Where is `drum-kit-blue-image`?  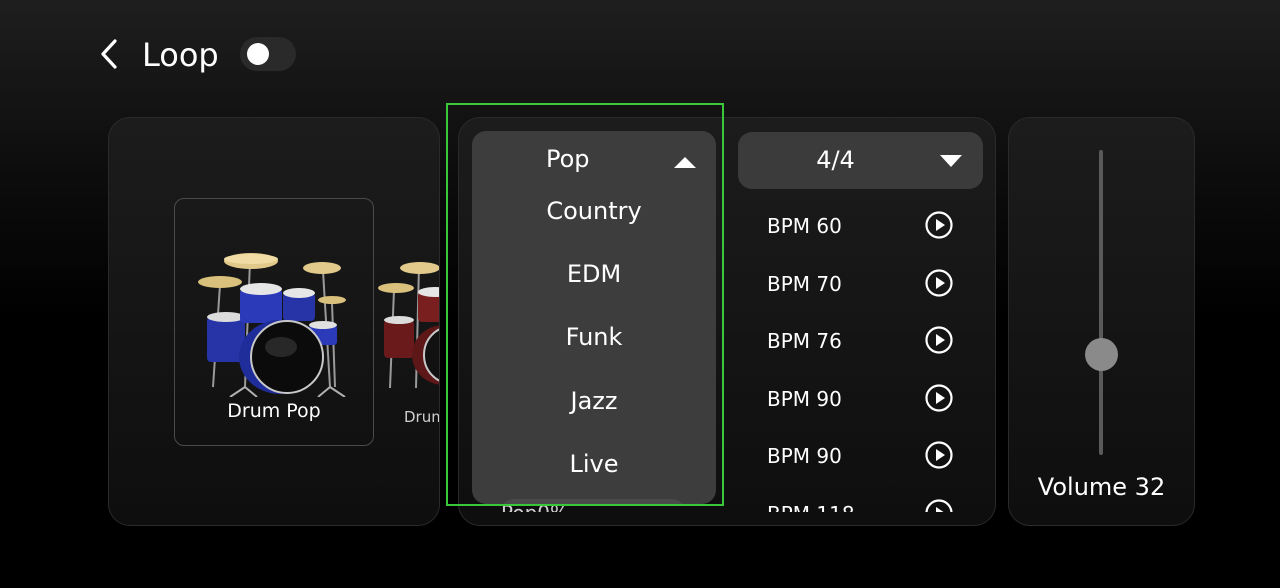 drum-kit-blue-image is located at coordinates (272, 325).